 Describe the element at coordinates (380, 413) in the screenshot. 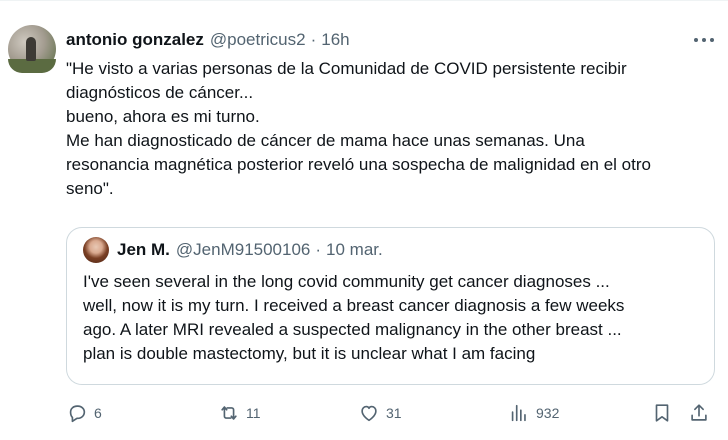

I see `like-button: 31` at that location.